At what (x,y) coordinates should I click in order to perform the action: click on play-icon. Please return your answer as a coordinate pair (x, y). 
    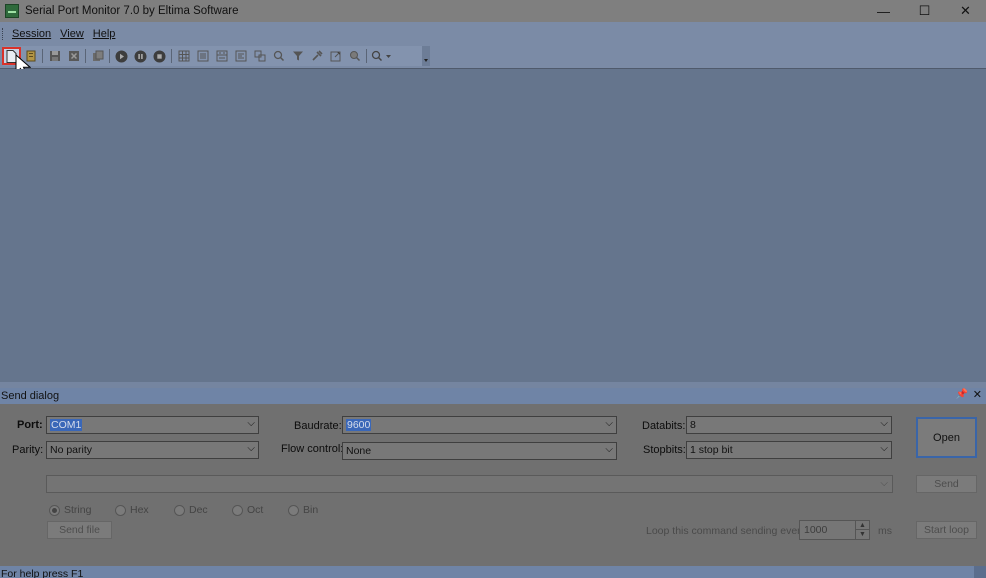
    Looking at the image, I should click on (121, 56).